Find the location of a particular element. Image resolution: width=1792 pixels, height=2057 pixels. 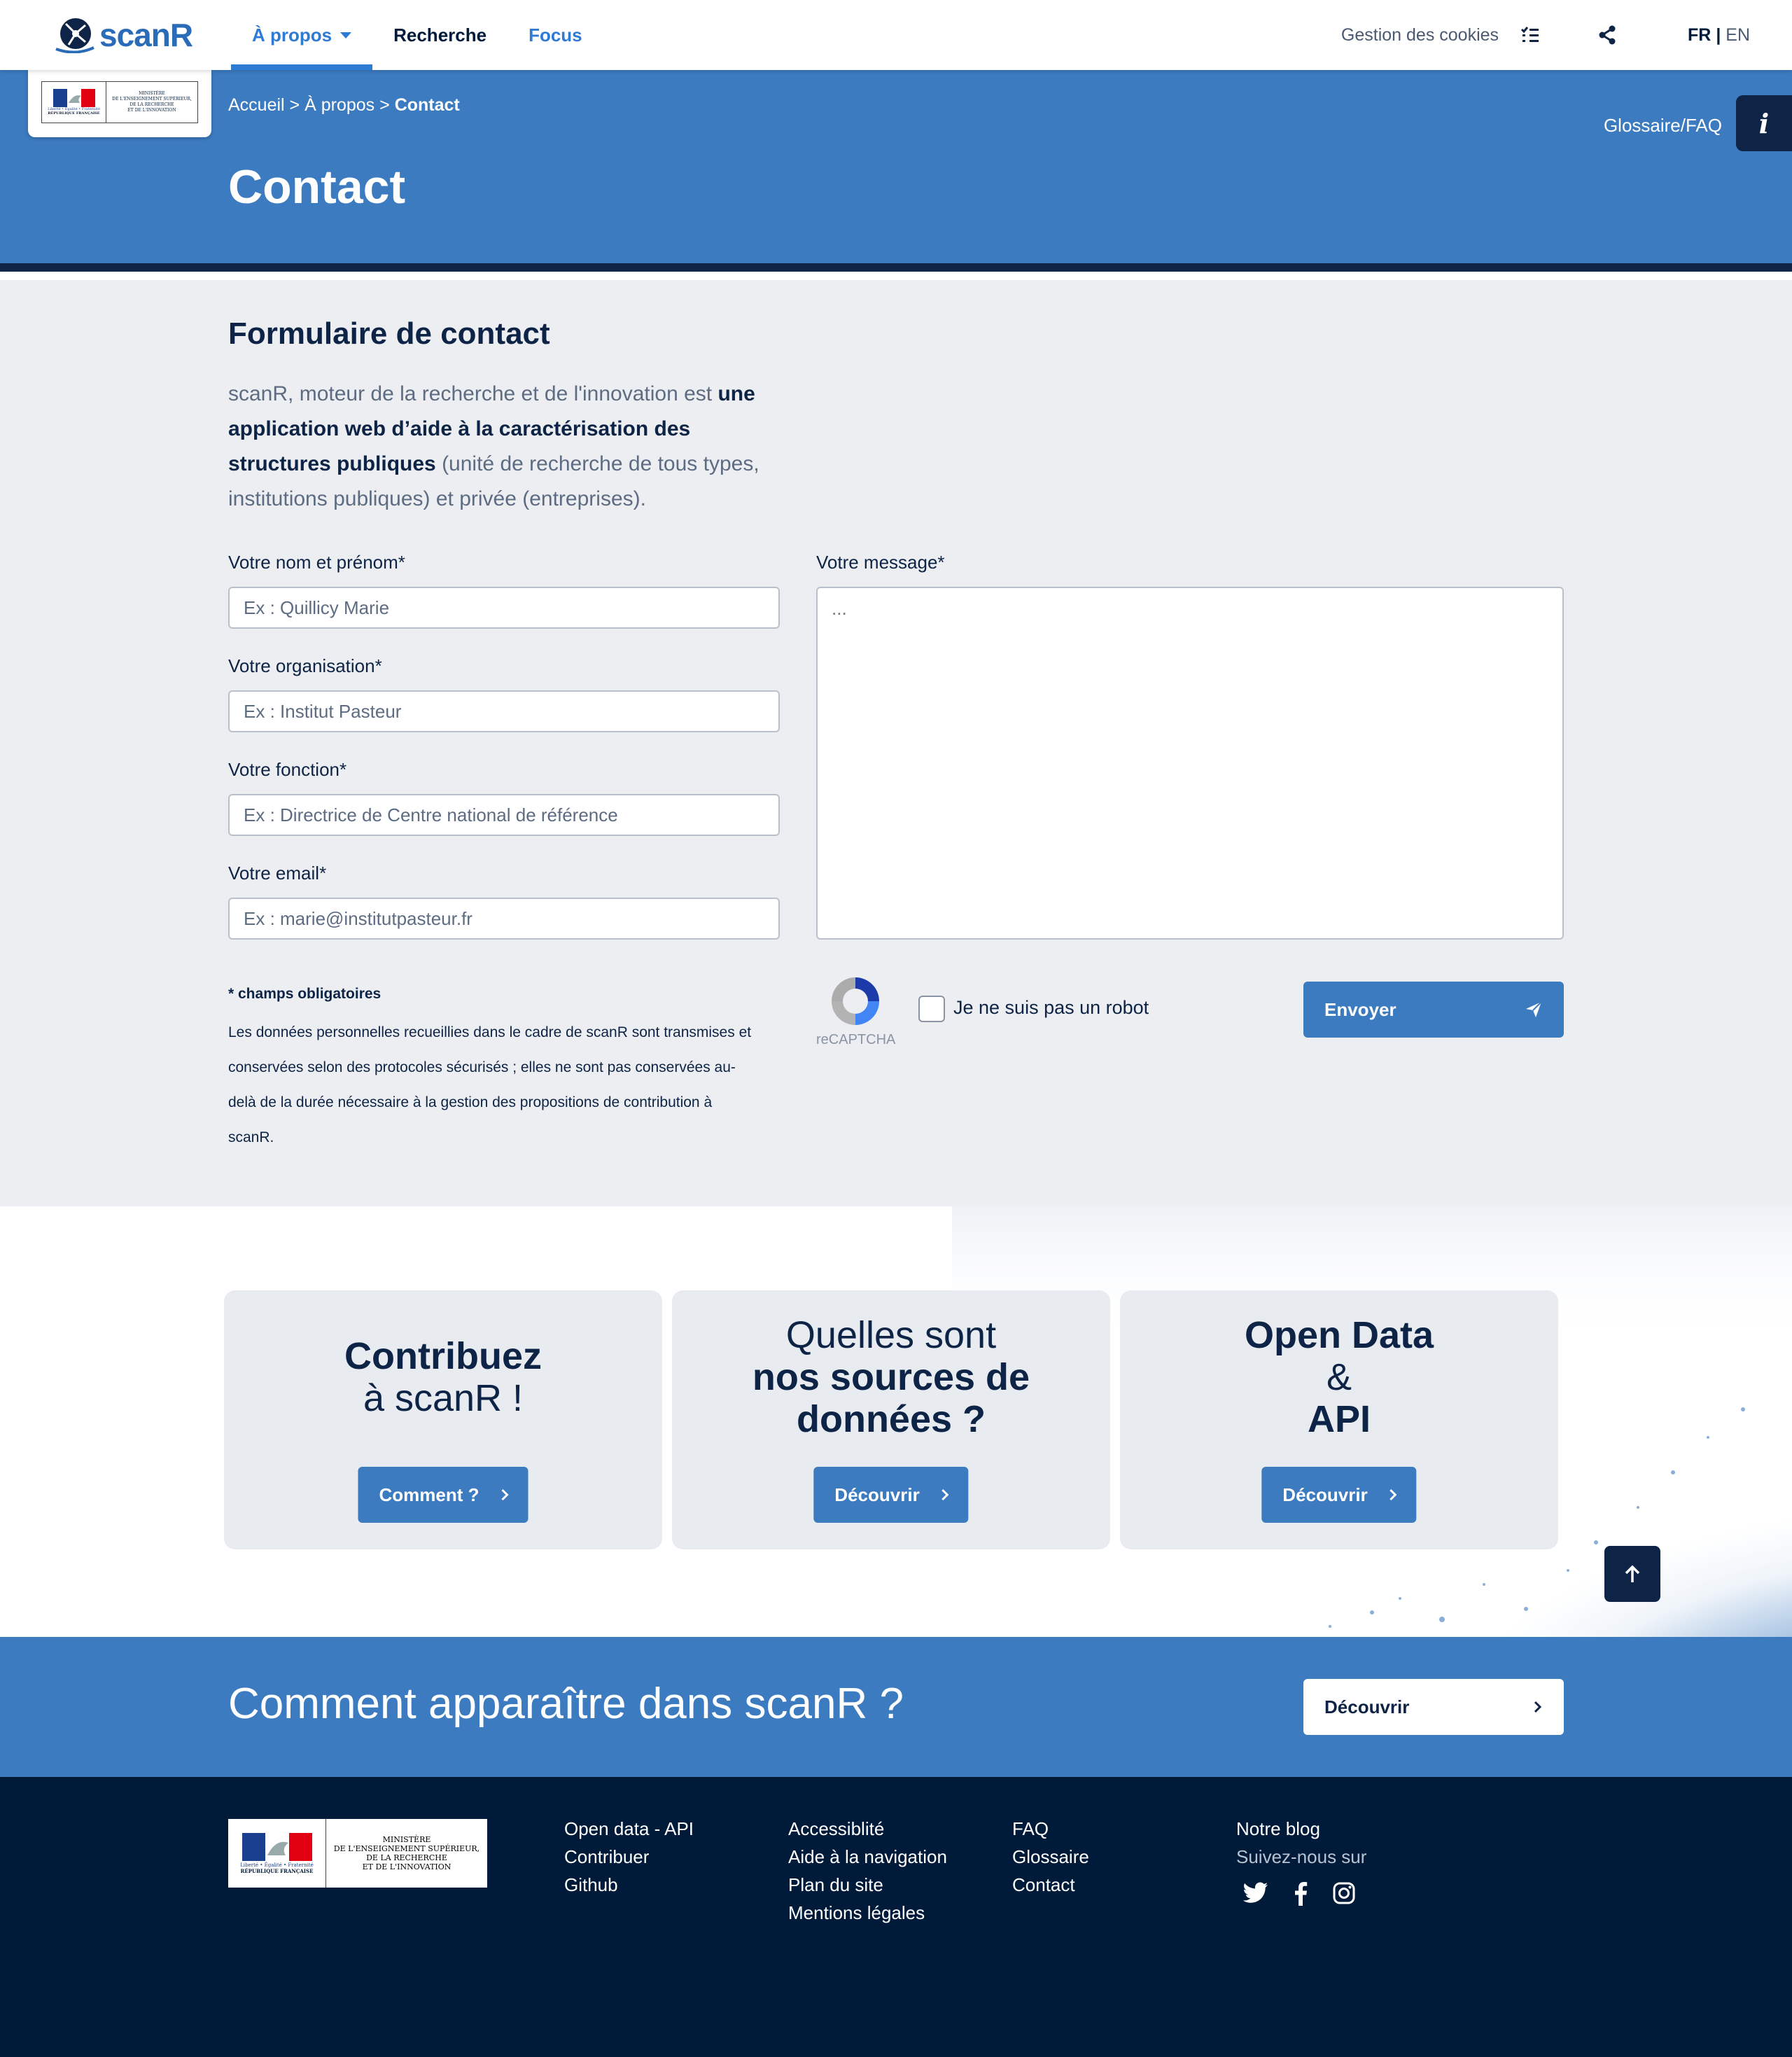

blog-link: Notre blog is located at coordinates (1301, 1829).